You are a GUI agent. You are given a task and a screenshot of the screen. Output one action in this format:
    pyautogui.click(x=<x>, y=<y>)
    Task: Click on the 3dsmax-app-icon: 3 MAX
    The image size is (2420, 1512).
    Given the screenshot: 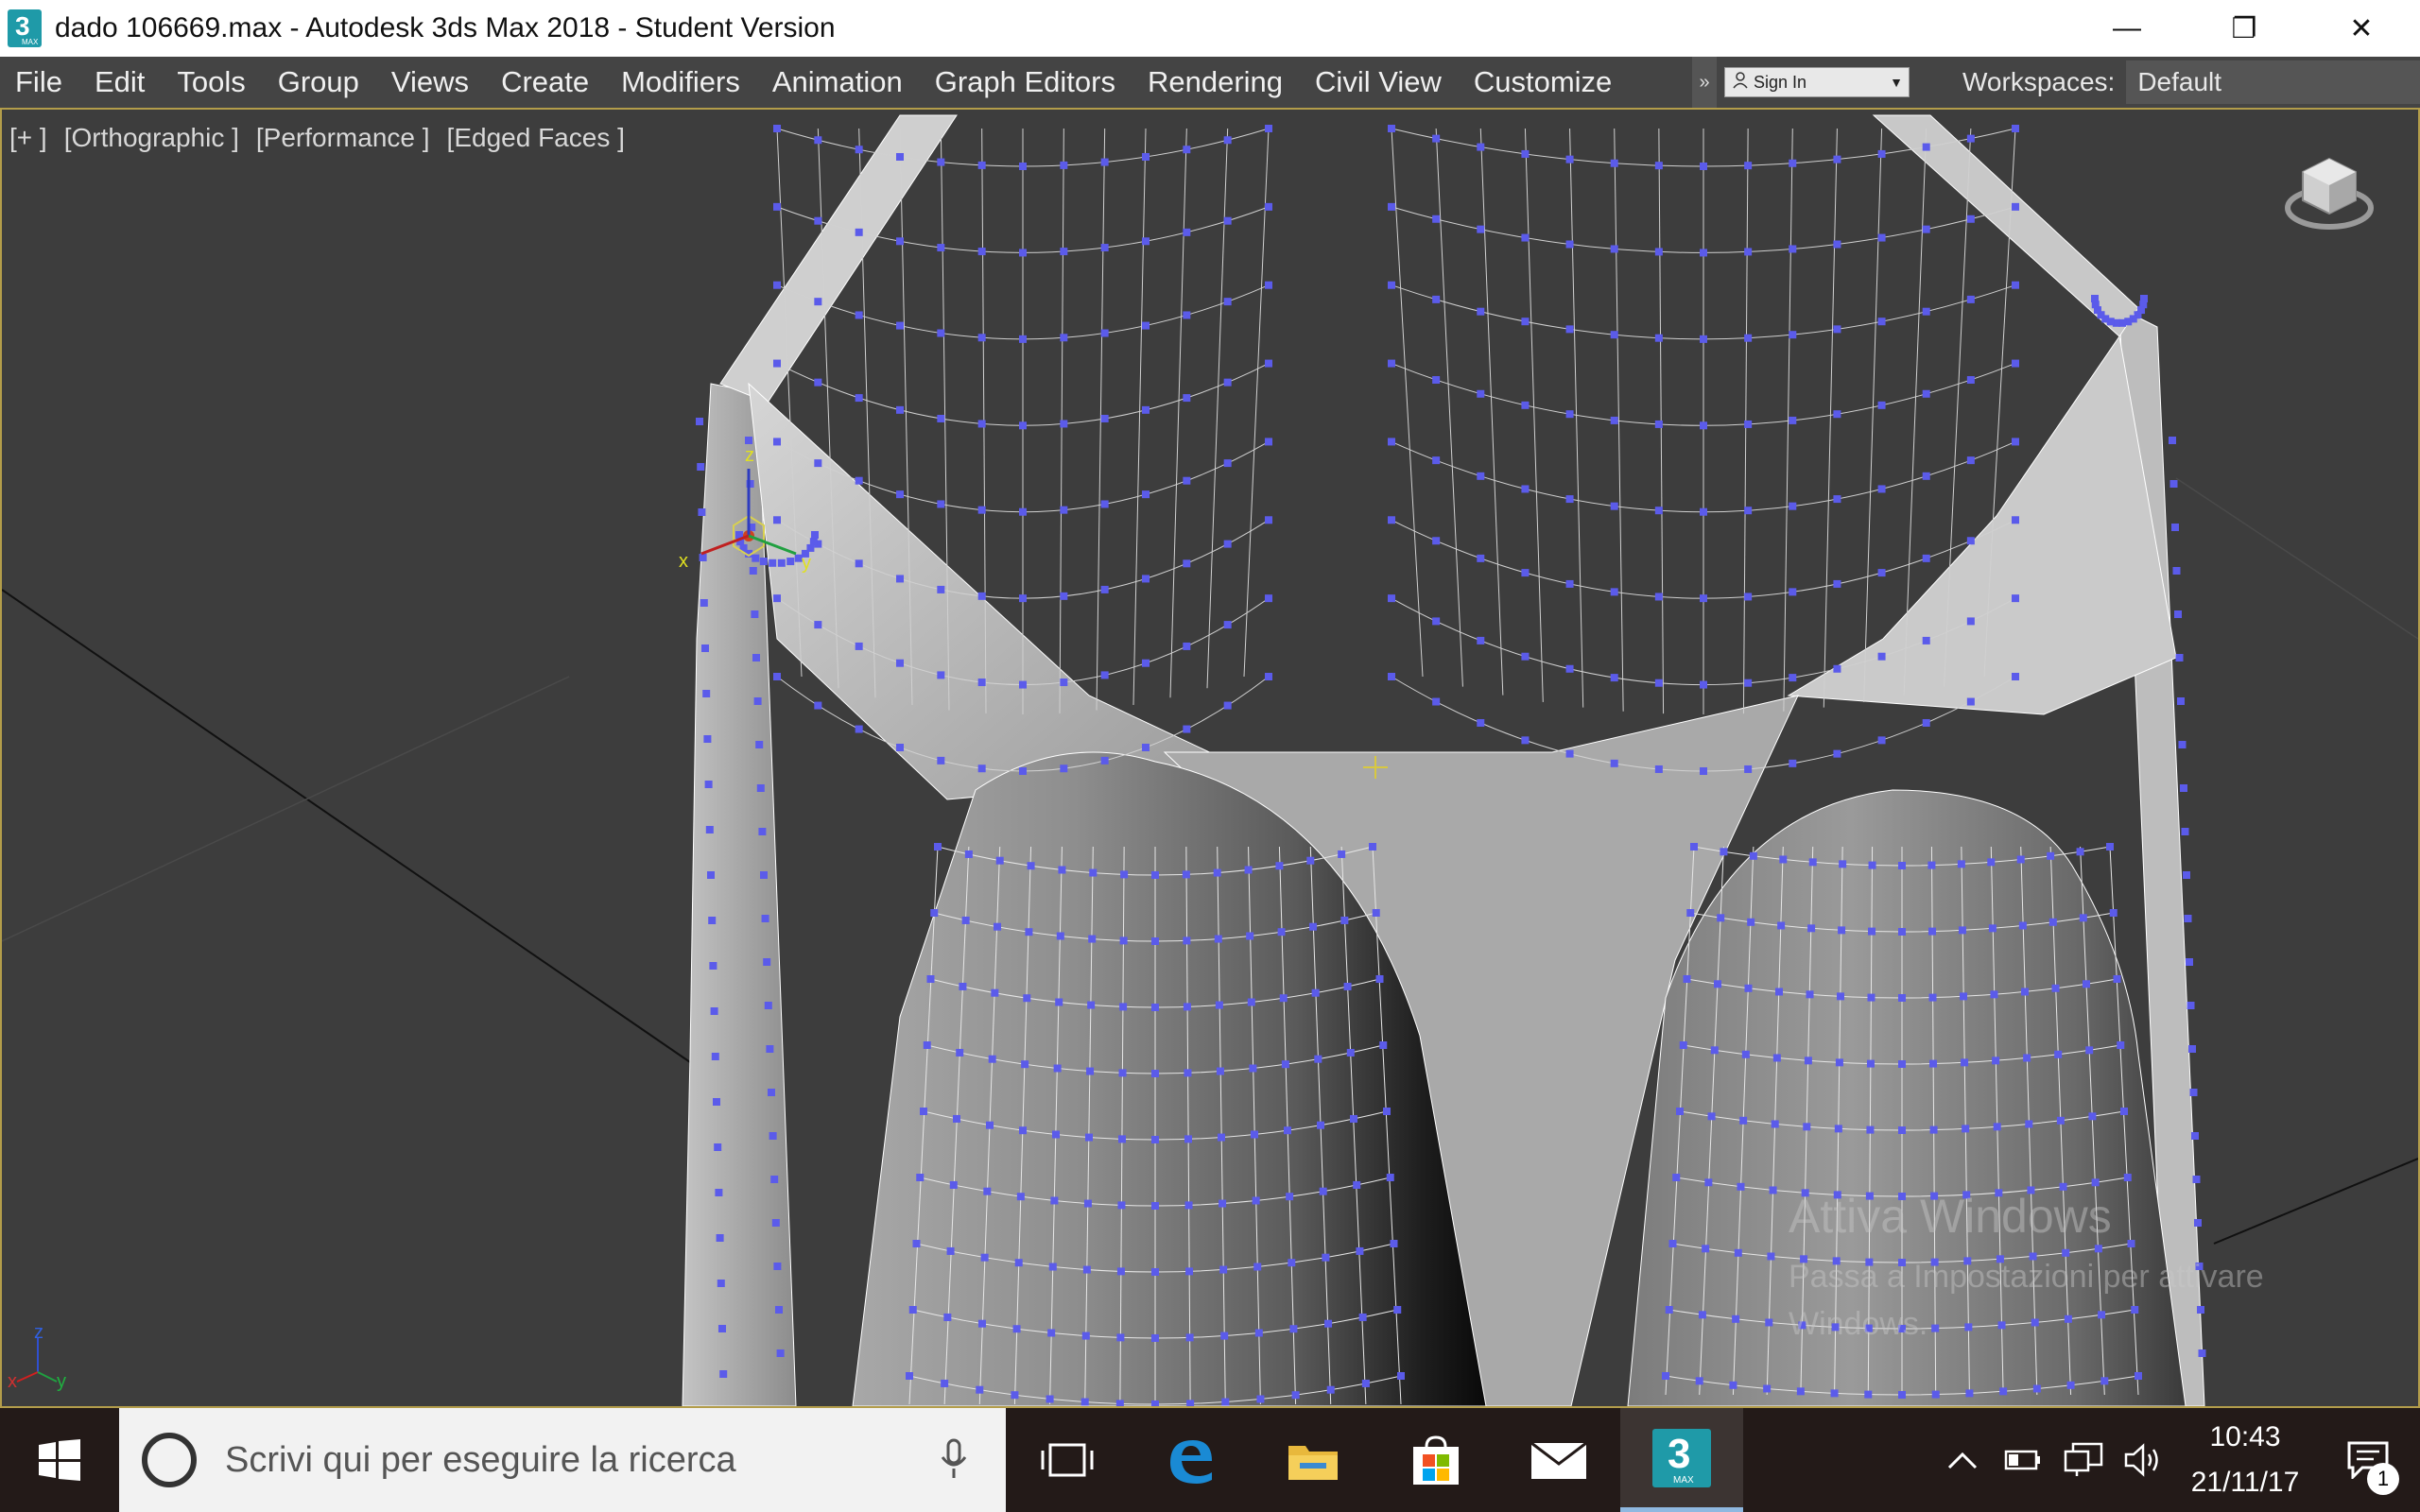 What is the action you would take?
    pyautogui.click(x=25, y=28)
    